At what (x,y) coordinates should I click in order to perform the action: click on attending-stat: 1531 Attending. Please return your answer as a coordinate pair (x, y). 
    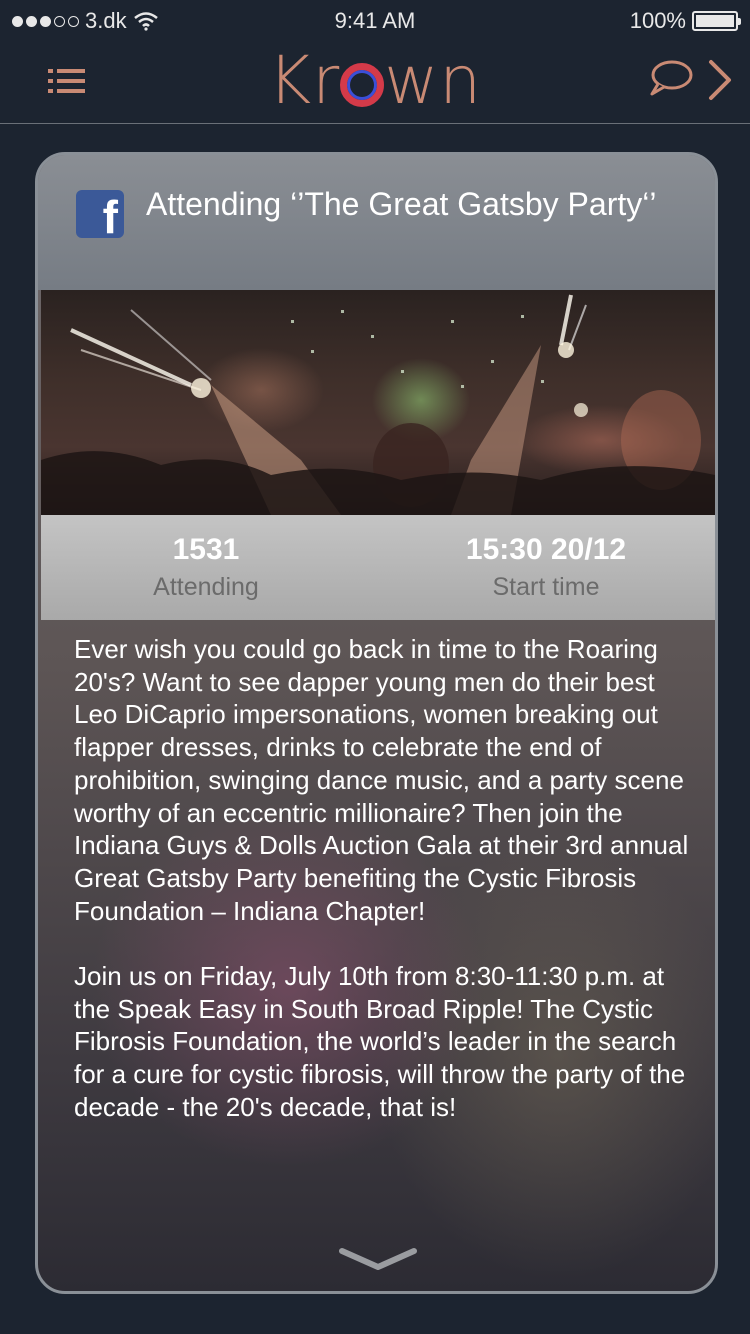
    Looking at the image, I should click on (206, 567).